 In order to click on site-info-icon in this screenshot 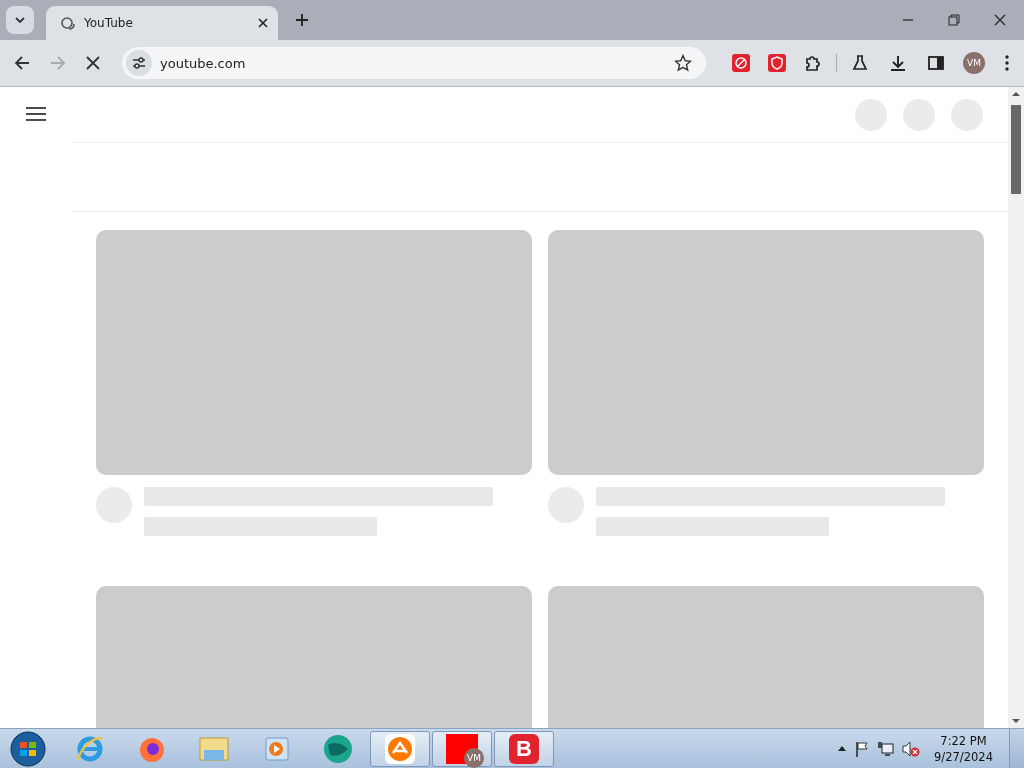, I will do `click(139, 63)`.